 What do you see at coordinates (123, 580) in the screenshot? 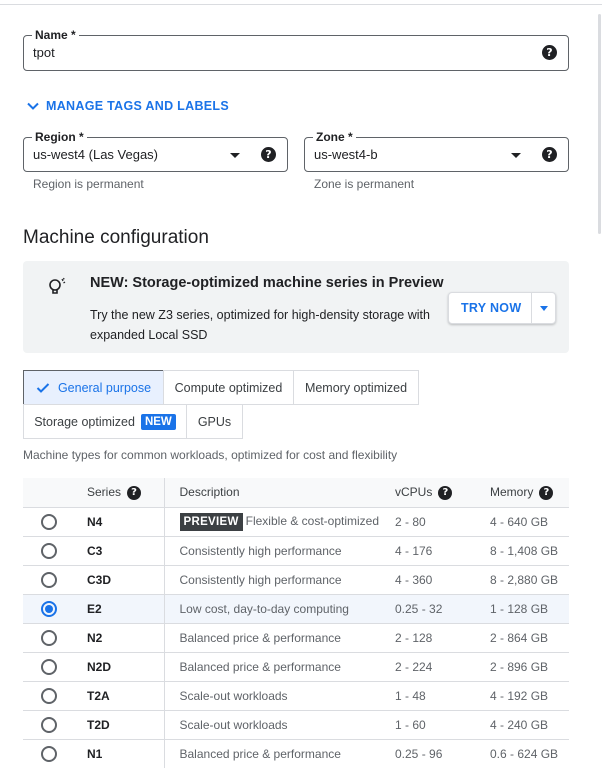
I see `series-name: C3D` at bounding box center [123, 580].